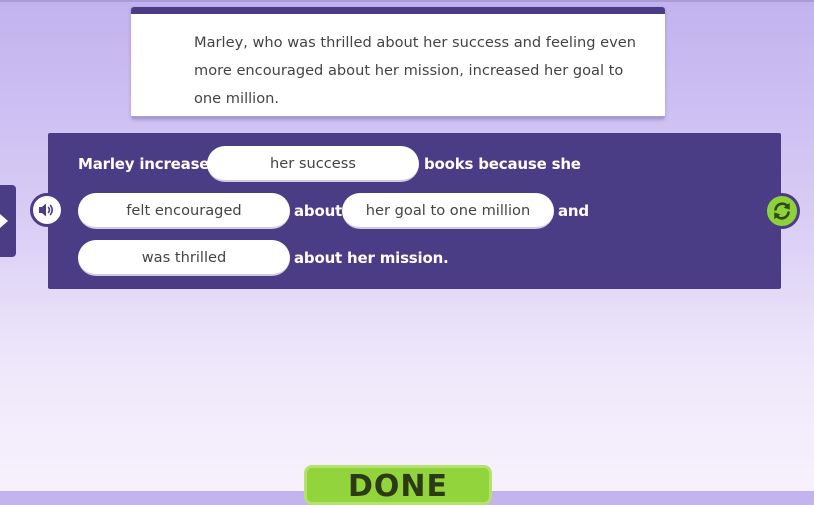 This screenshot has height=505, width=814. What do you see at coordinates (184, 258) in the screenshot?
I see `answer-slot-4: was thrilled` at bounding box center [184, 258].